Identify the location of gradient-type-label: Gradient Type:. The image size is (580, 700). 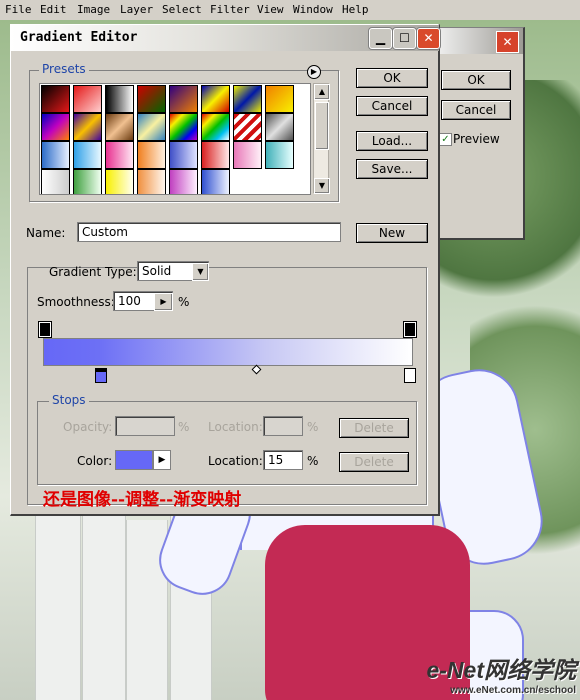
(93, 272).